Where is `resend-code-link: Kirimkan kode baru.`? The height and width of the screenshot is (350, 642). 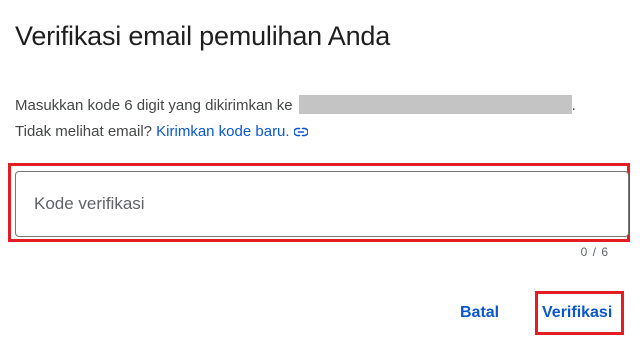
resend-code-link: Kirimkan kode baru. is located at coordinates (232, 131).